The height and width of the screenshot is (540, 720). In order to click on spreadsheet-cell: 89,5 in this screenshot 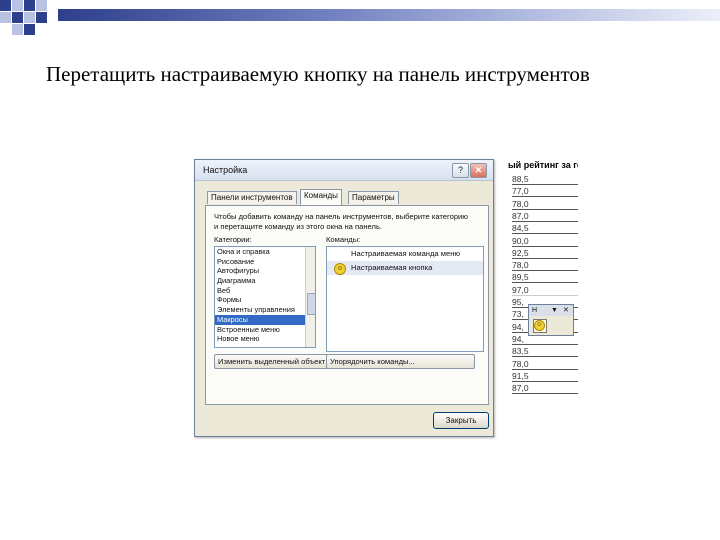, I will do `click(545, 278)`.